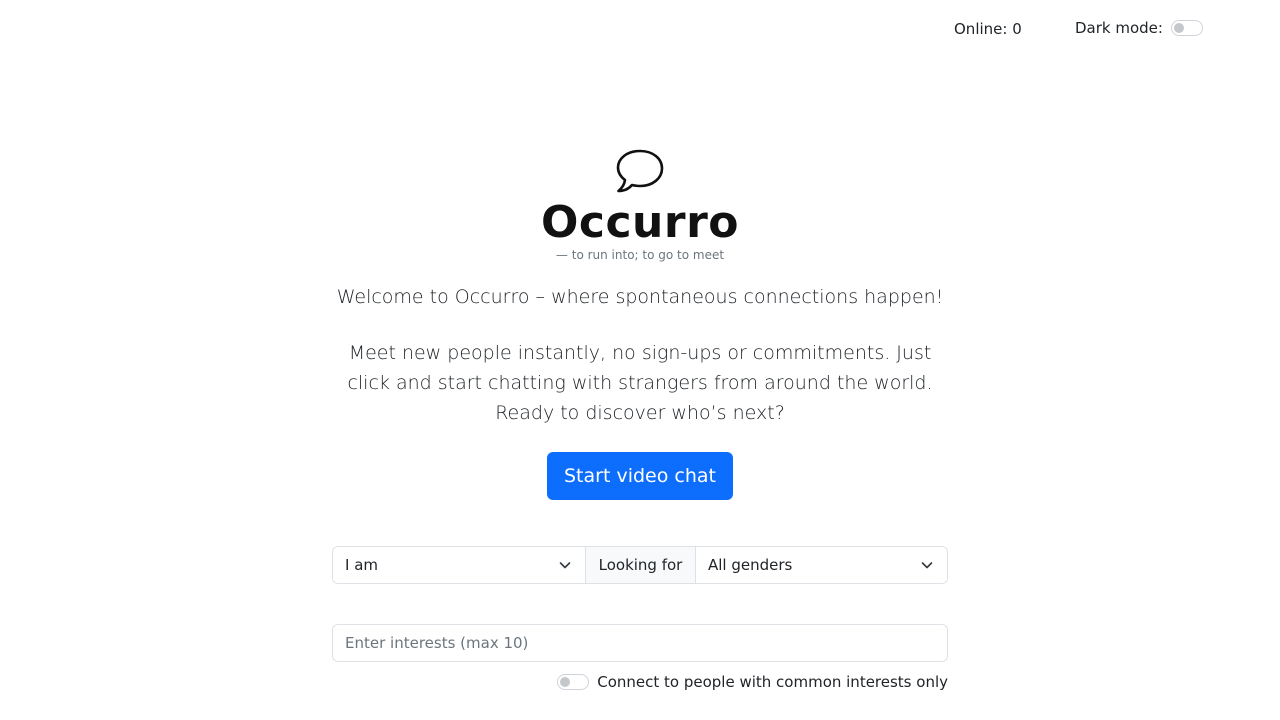 Image resolution: width=1280 pixels, height=720 pixels. What do you see at coordinates (1119, 28) in the screenshot?
I see `dark-mode-label: Dark mode:` at bounding box center [1119, 28].